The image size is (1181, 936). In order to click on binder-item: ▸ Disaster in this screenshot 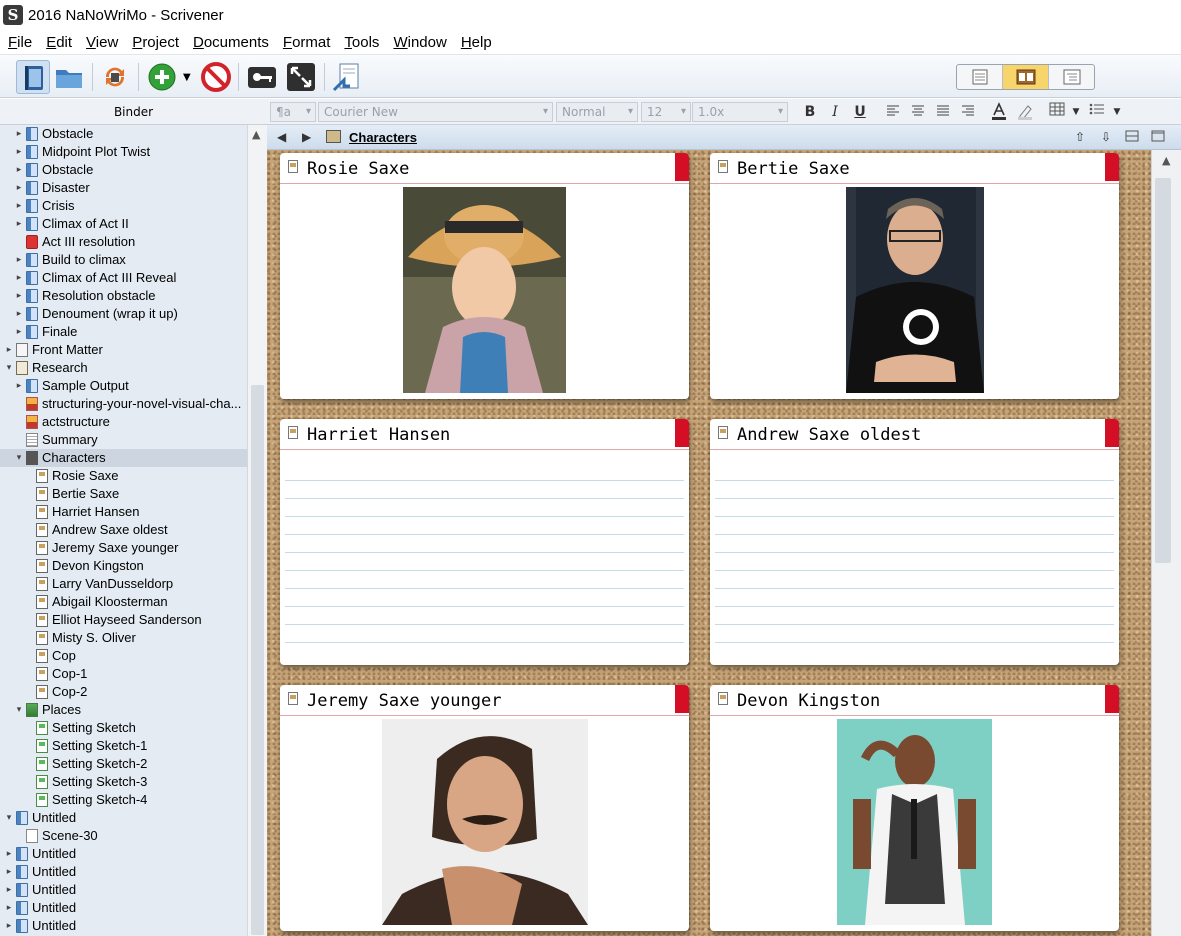, I will do `click(123, 188)`.